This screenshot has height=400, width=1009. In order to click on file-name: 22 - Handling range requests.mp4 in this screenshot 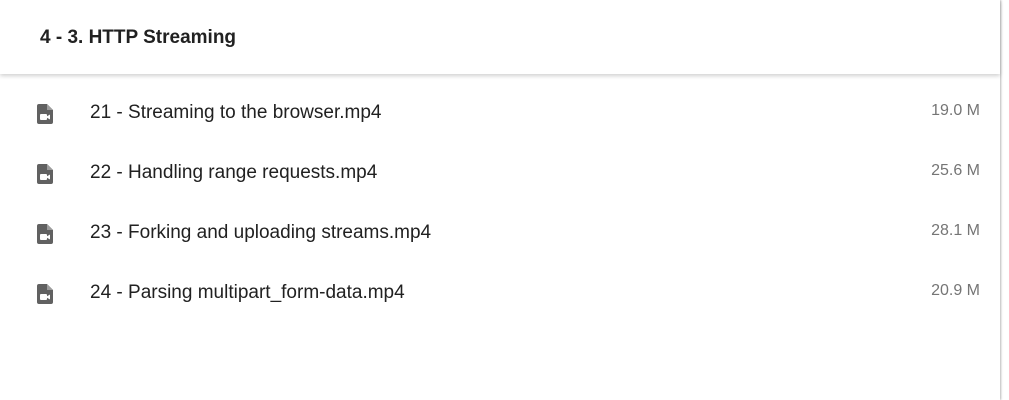, I will do `click(234, 172)`.